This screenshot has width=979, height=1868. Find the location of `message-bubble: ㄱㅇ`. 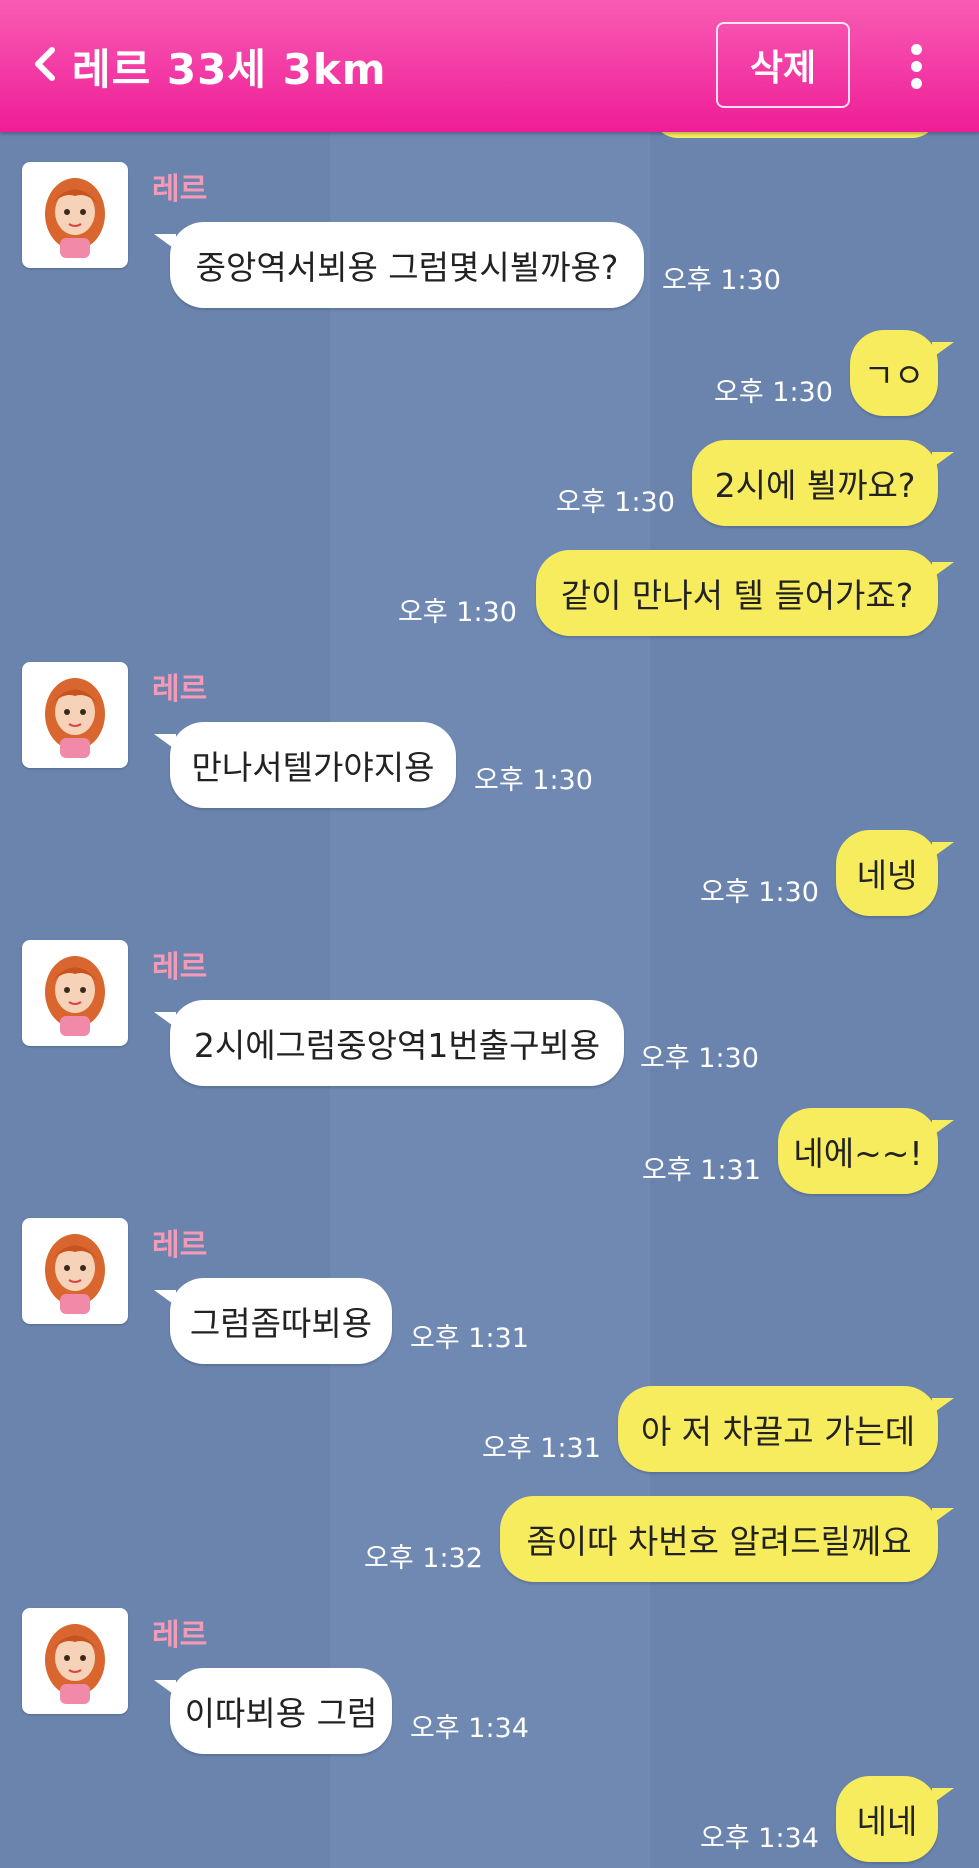

message-bubble: ㄱㅇ is located at coordinates (894, 373).